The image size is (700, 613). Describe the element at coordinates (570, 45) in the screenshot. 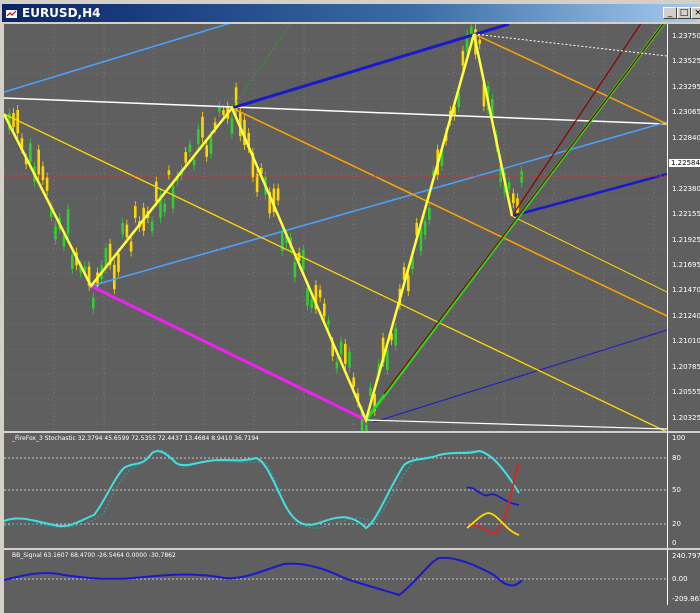

I see `dotted-white-line` at that location.